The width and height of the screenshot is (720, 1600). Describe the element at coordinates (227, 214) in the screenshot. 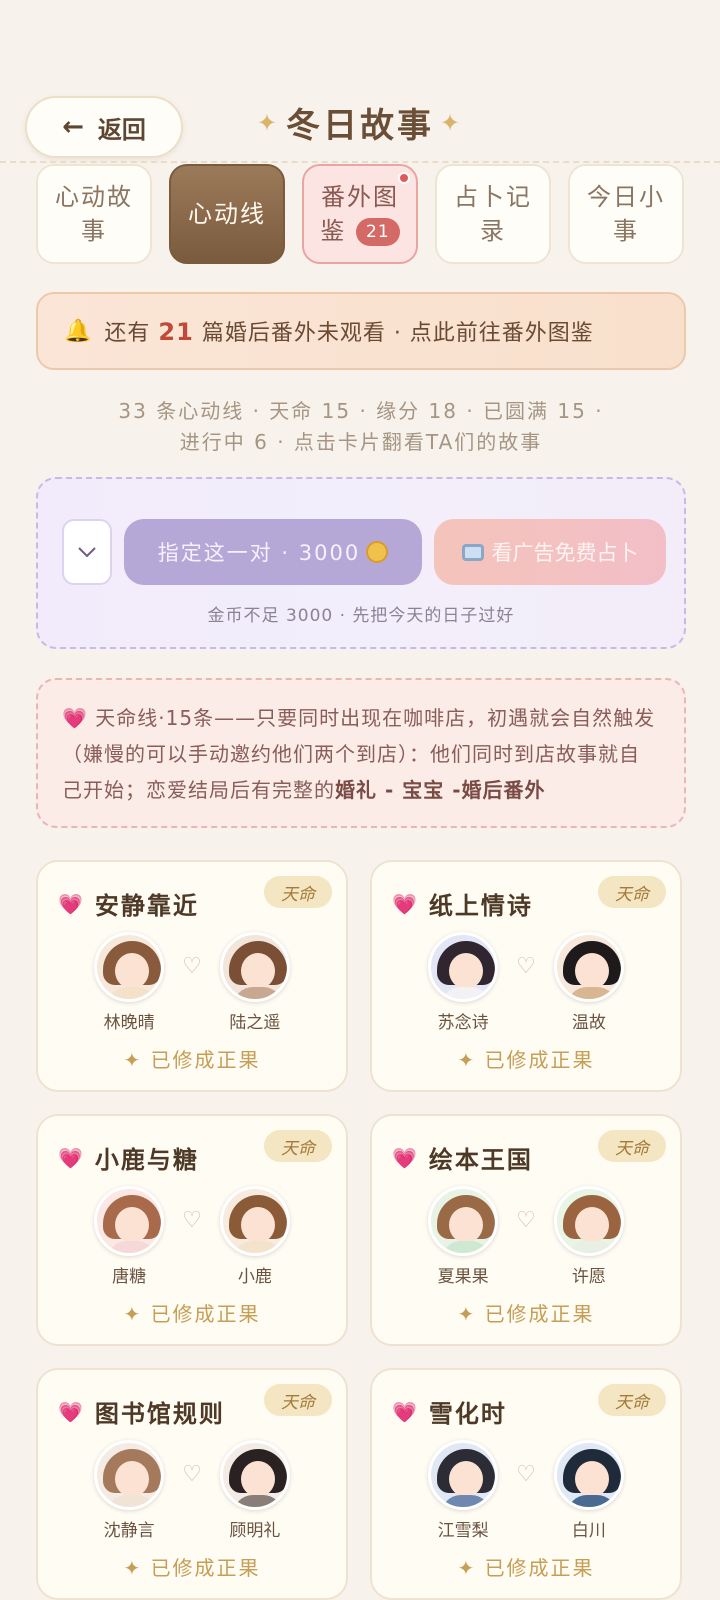

I see `tab-heart-lines: 心动线` at that location.